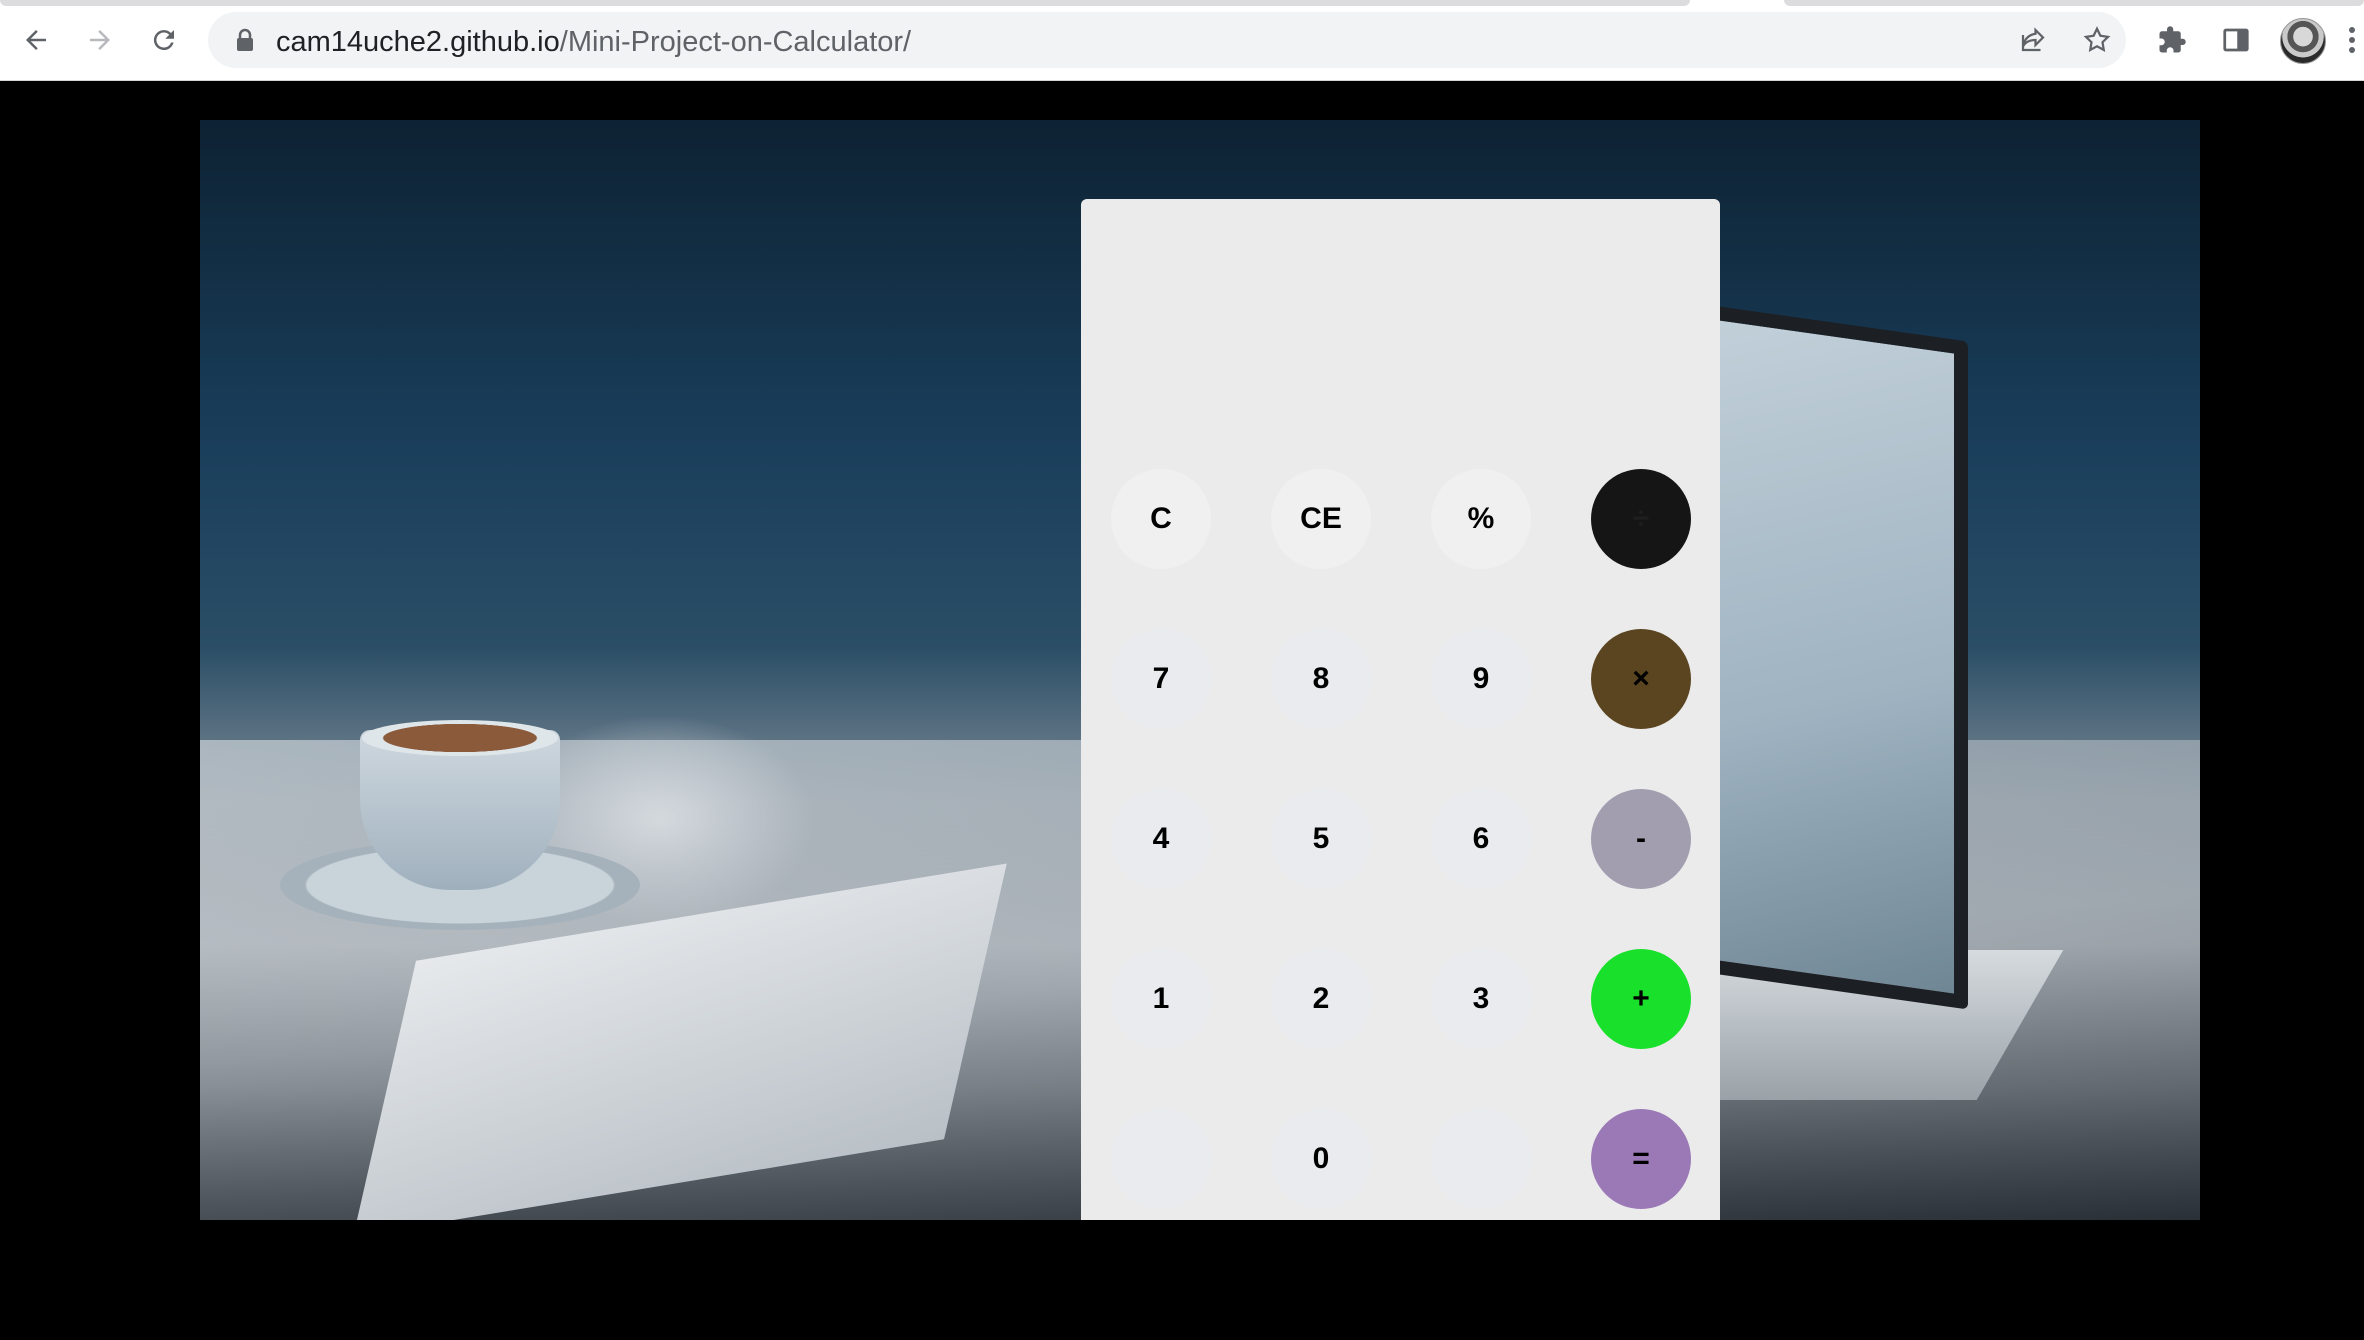 The image size is (2364, 1340). I want to click on star-icon, so click(2097, 40).